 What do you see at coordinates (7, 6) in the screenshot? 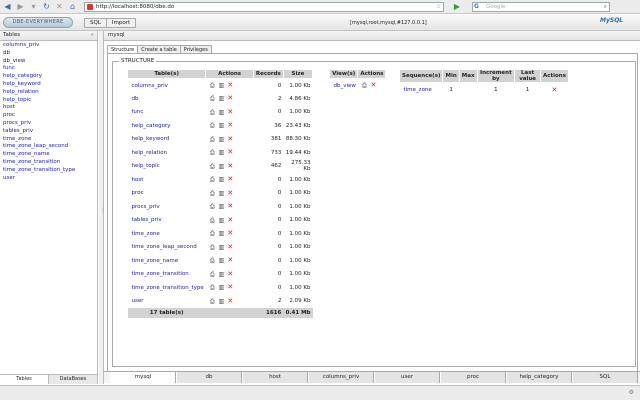
I see `back-icon: ◀` at bounding box center [7, 6].